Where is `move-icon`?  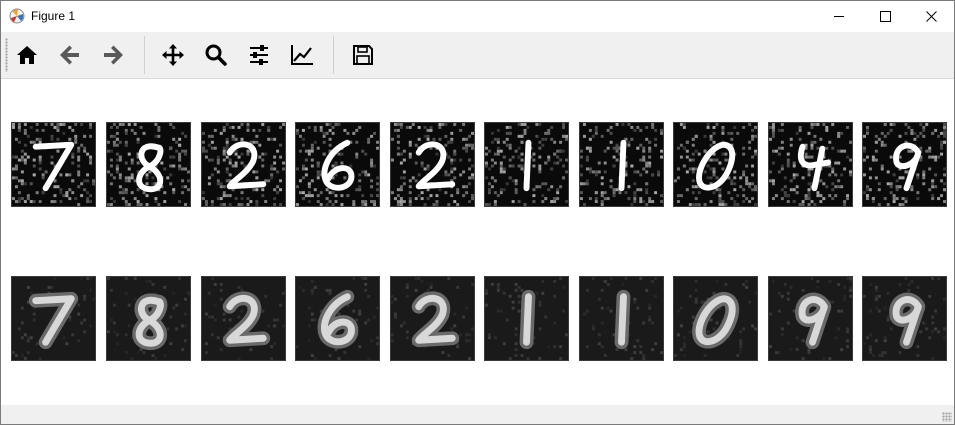
move-icon is located at coordinates (173, 55).